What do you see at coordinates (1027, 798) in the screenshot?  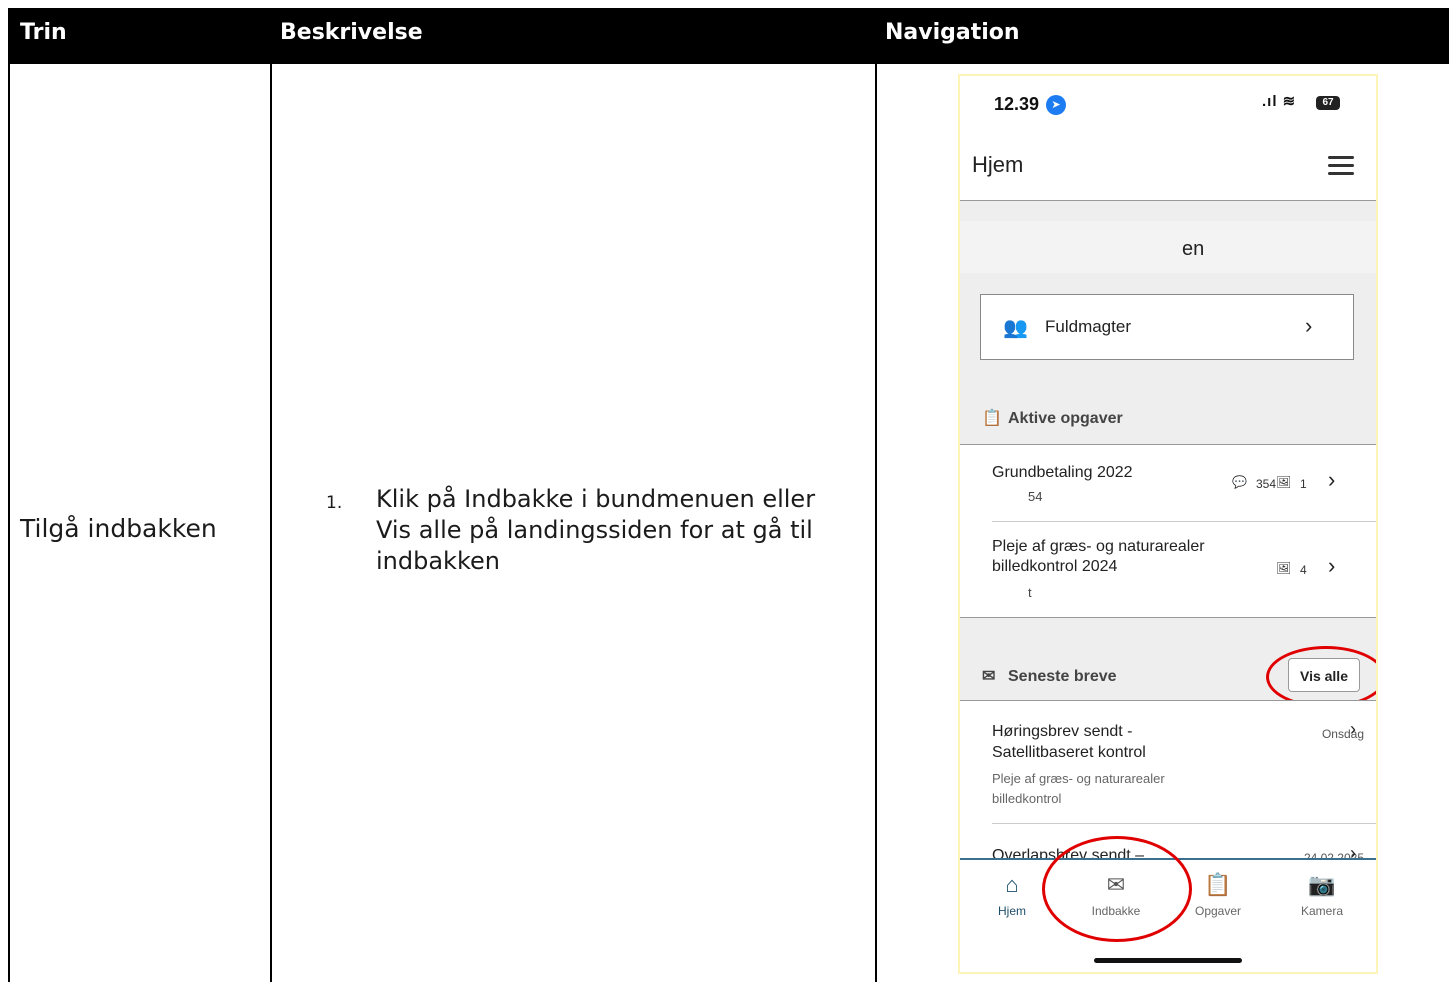 I see `letter-subtitle-line2: billedkontrol` at bounding box center [1027, 798].